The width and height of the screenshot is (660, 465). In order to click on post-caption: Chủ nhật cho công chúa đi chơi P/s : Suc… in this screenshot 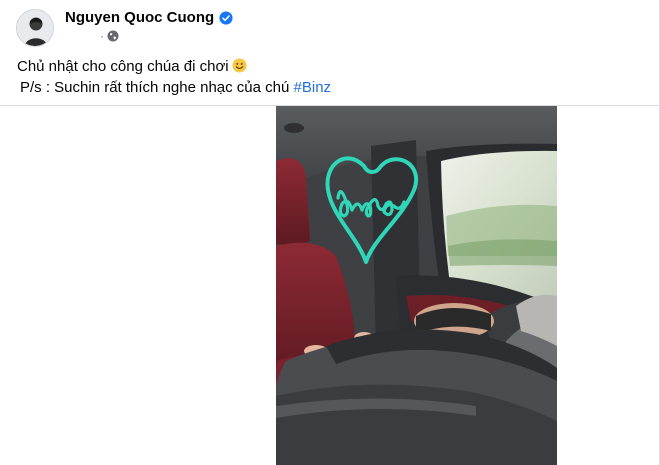, I will do `click(174, 77)`.